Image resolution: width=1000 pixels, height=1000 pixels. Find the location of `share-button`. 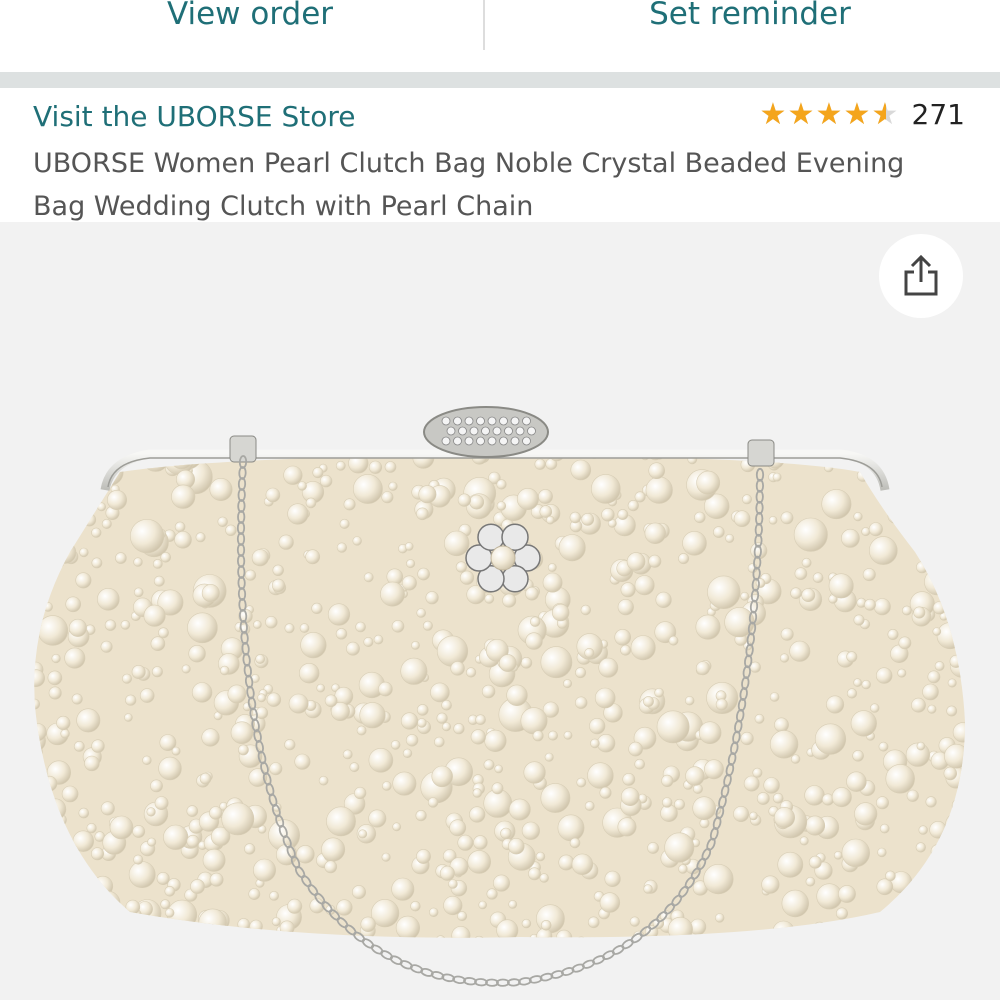

share-button is located at coordinates (921, 276).